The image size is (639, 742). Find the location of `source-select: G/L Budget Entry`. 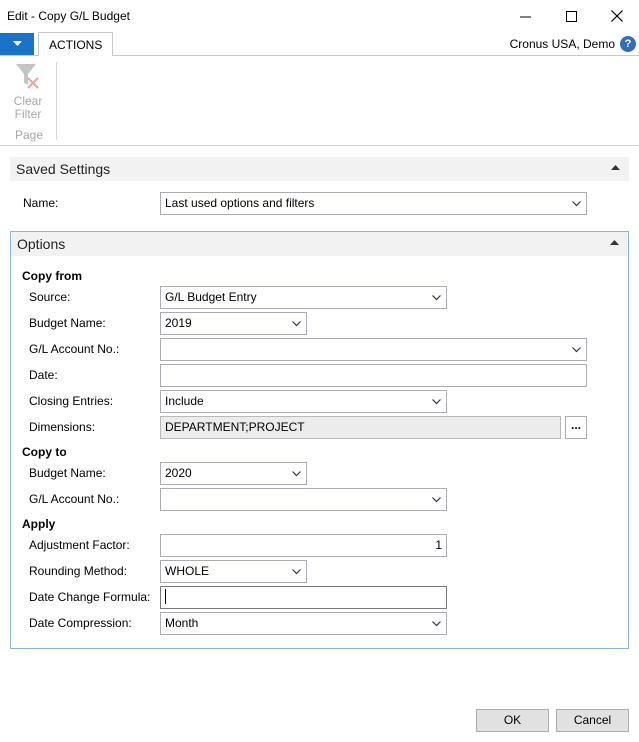

source-select: G/L Budget Entry is located at coordinates (303, 297).